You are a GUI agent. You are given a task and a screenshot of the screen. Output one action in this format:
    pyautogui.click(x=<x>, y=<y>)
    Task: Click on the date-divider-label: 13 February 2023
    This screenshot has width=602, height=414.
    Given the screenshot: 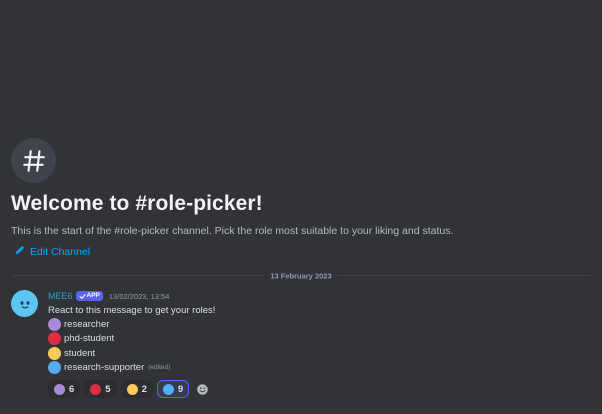 What is the action you would take?
    pyautogui.click(x=301, y=276)
    